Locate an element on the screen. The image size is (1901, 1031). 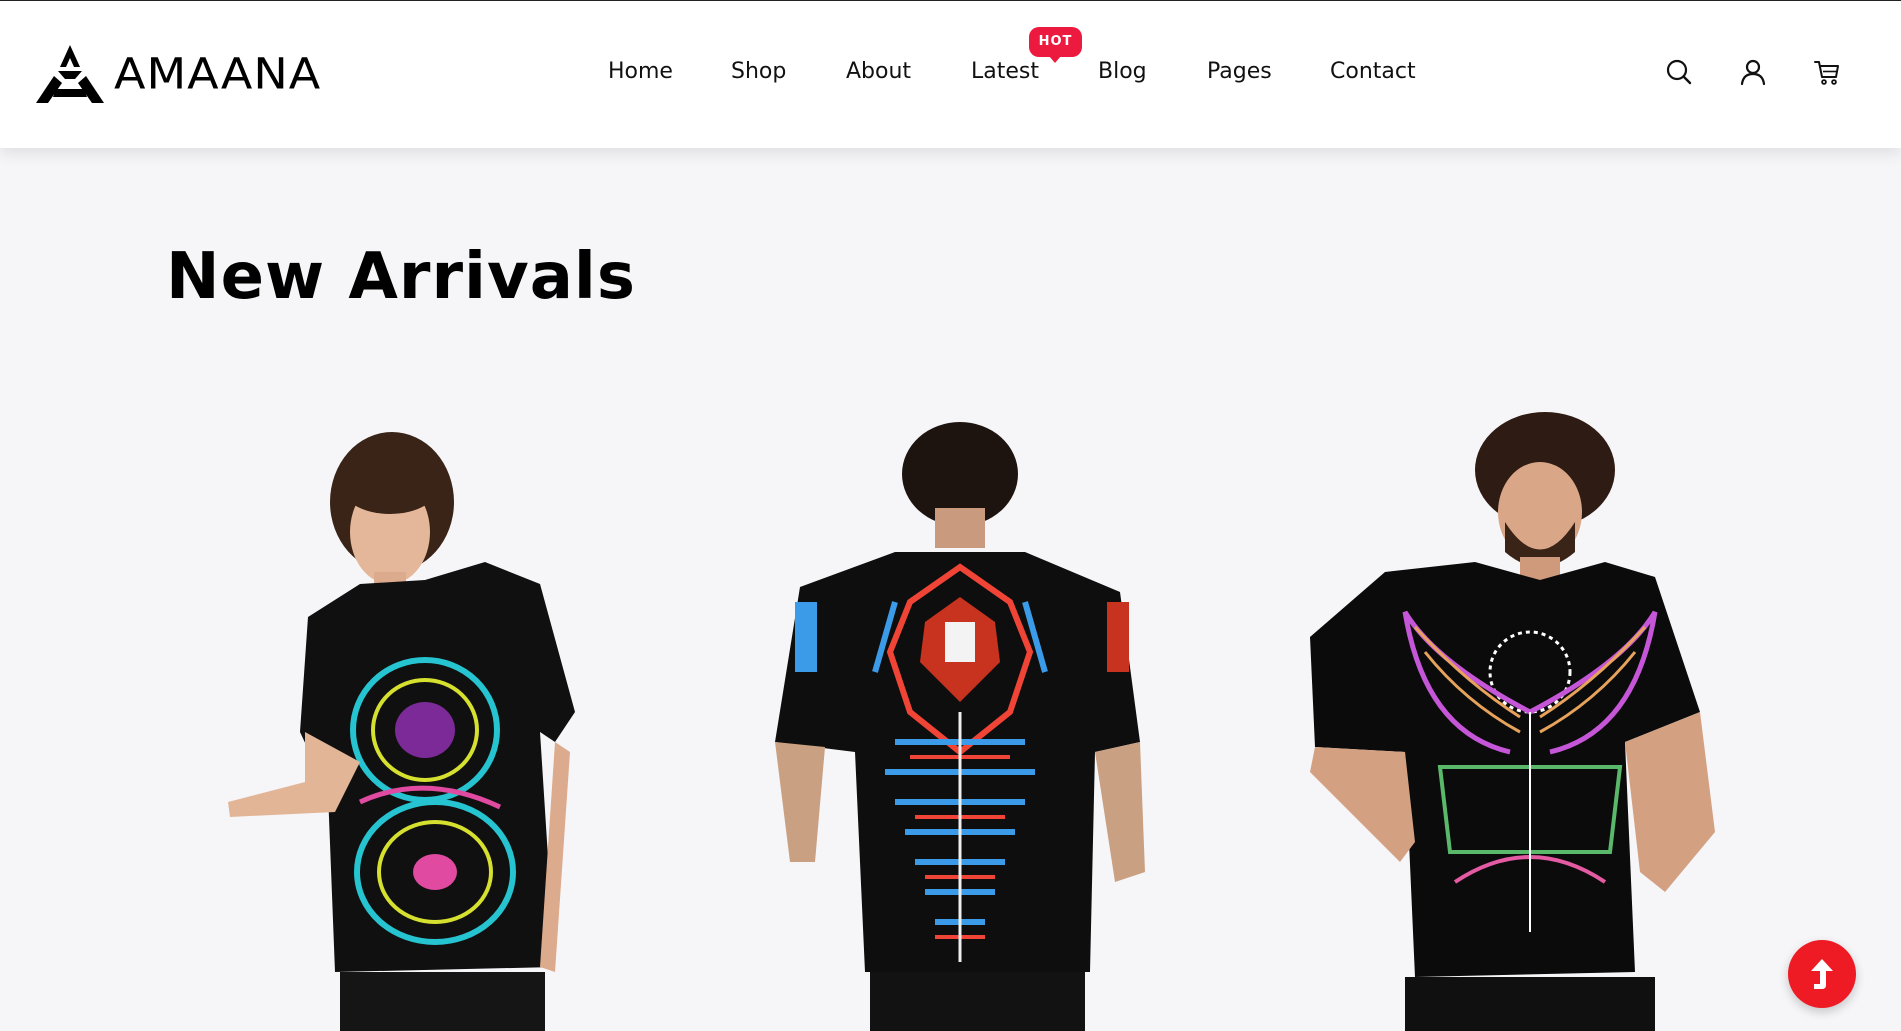
nav-blog: Blog is located at coordinates (1122, 71).